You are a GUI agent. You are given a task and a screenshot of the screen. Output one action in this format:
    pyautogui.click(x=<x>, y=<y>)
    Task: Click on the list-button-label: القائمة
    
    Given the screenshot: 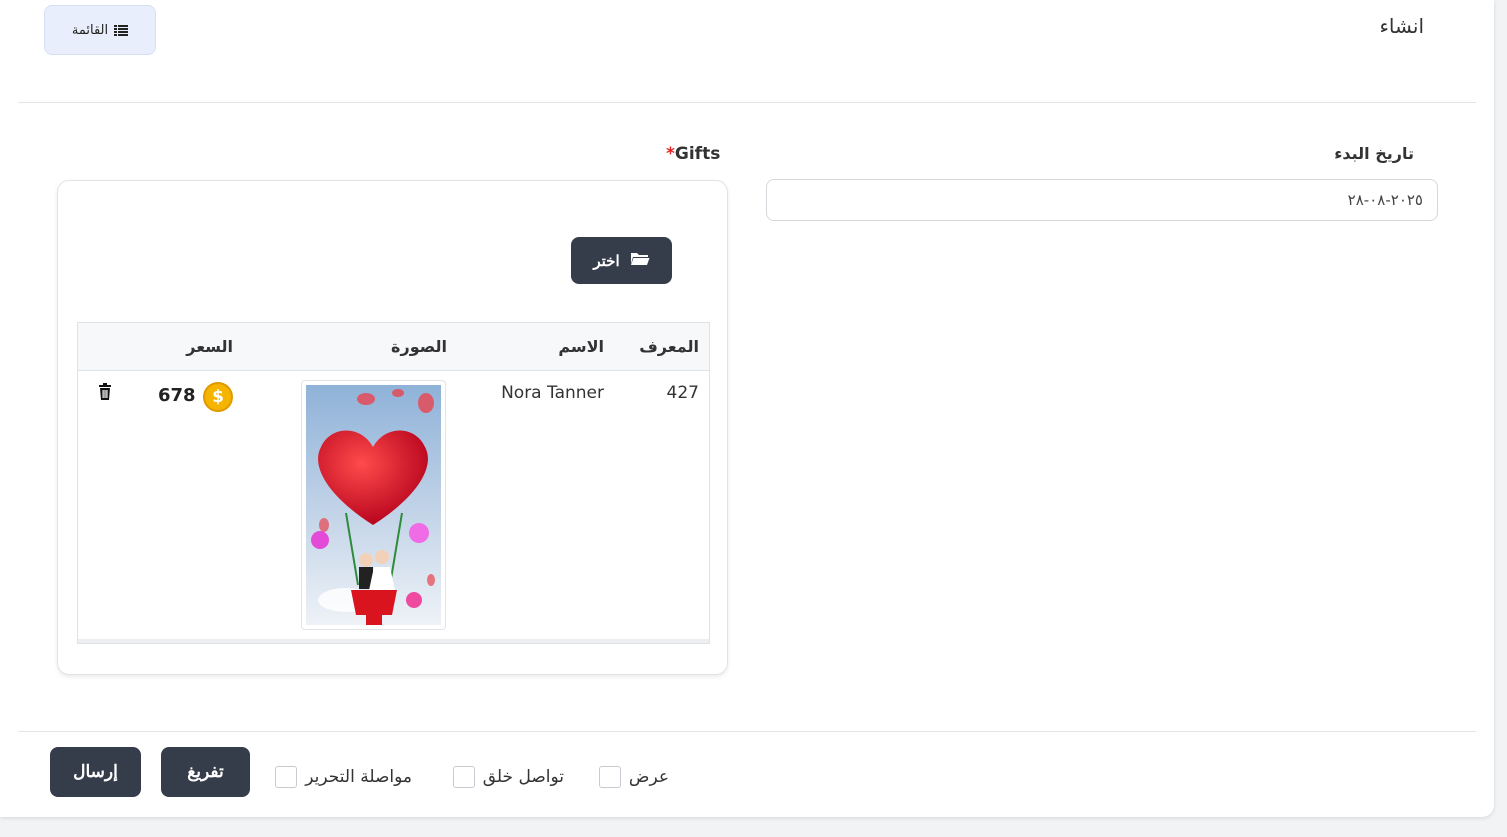 What is the action you would take?
    pyautogui.click(x=90, y=30)
    